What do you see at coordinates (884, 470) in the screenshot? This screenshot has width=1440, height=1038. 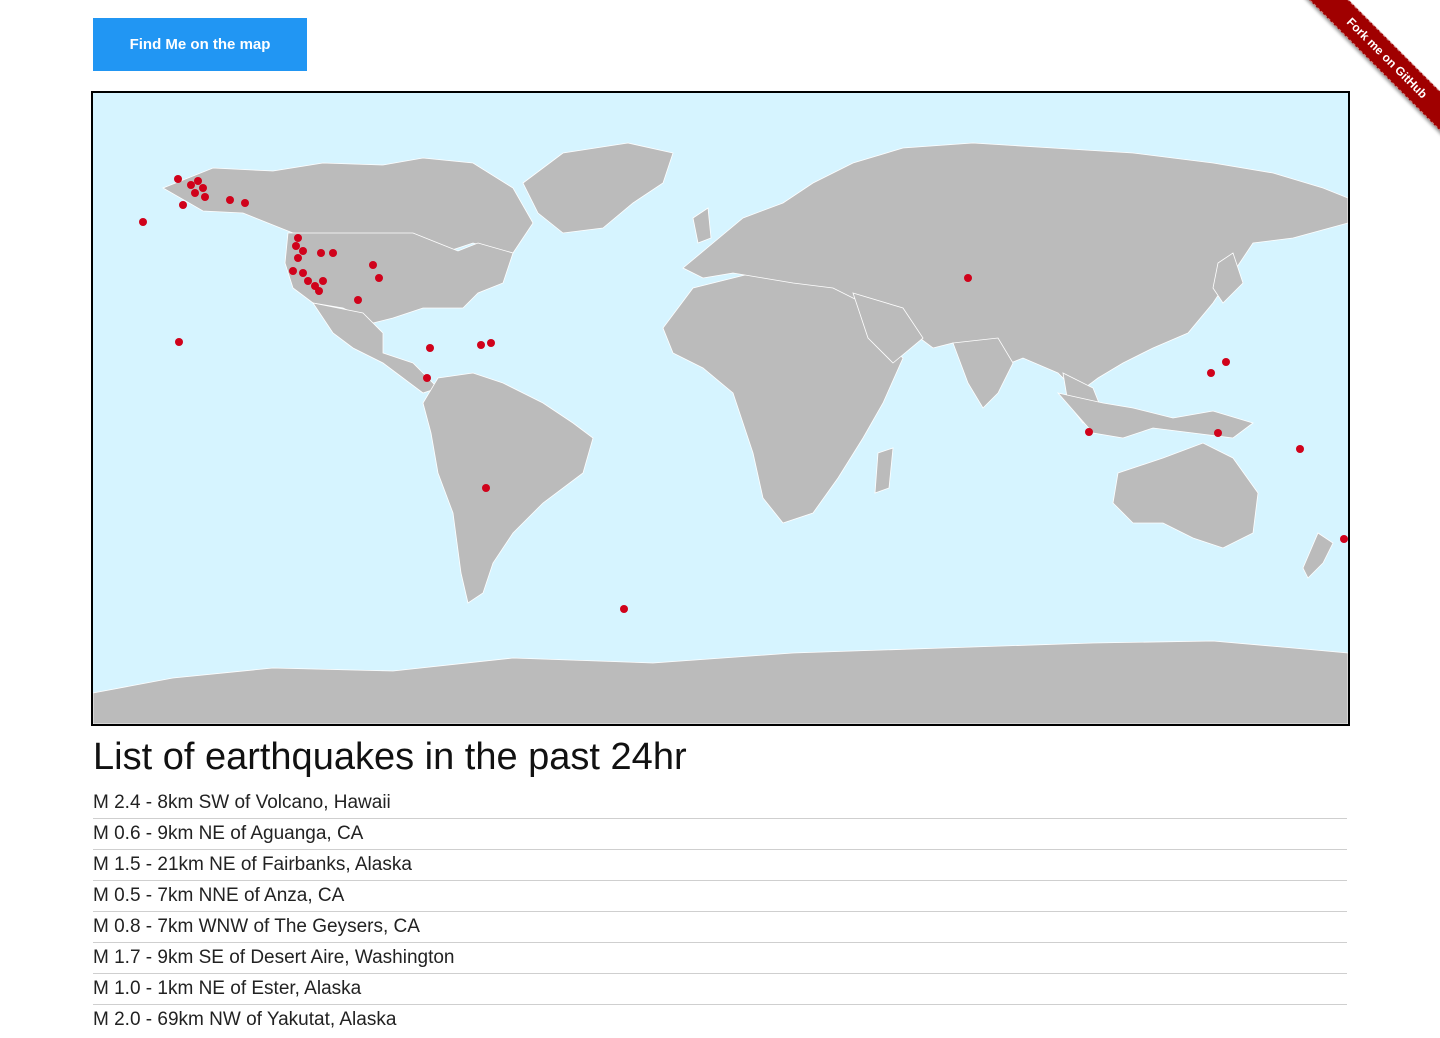 I see `landmass-madagascar` at bounding box center [884, 470].